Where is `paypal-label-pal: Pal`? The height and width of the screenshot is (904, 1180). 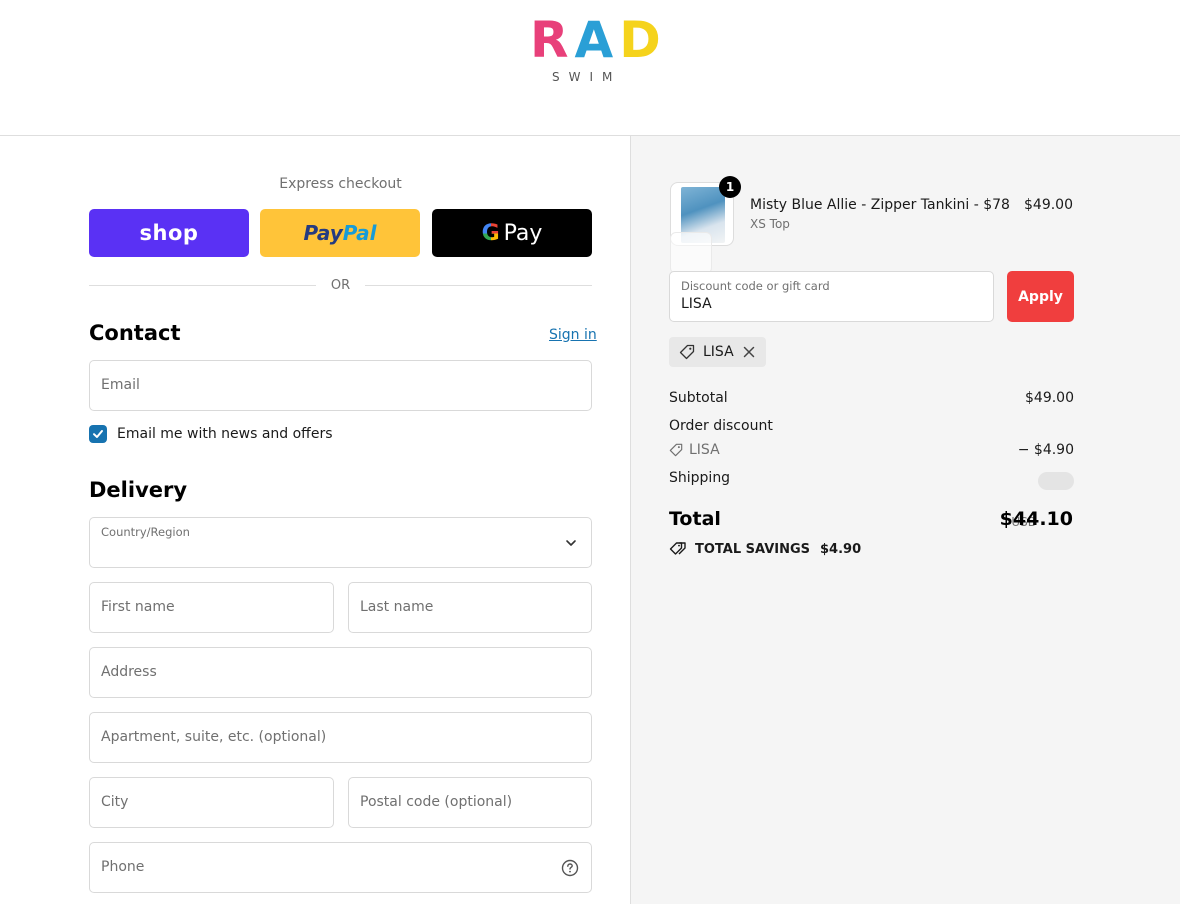 paypal-label-pal: Pal is located at coordinates (359, 233).